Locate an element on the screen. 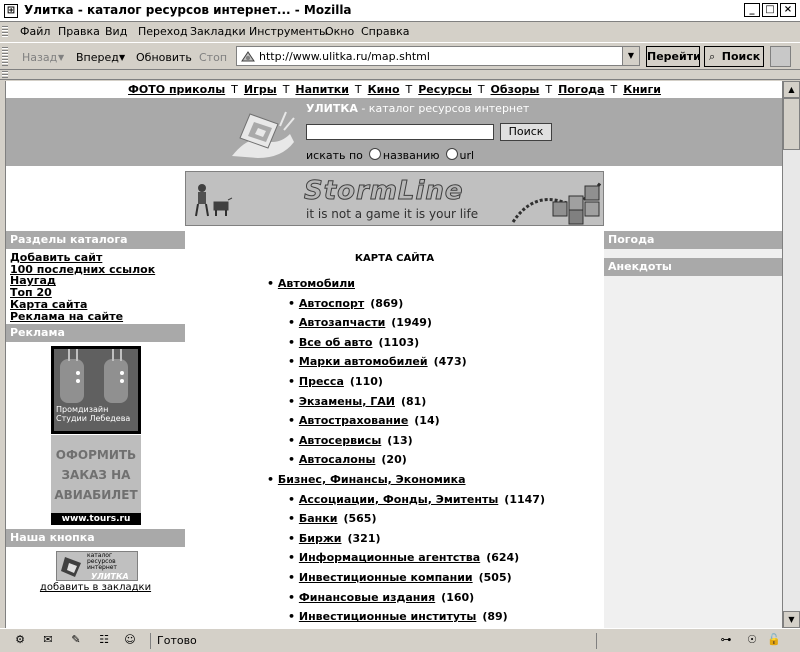 Image resolution: width=800 pixels, height=652 pixels. back-button: Назад is located at coordinates (39, 57).